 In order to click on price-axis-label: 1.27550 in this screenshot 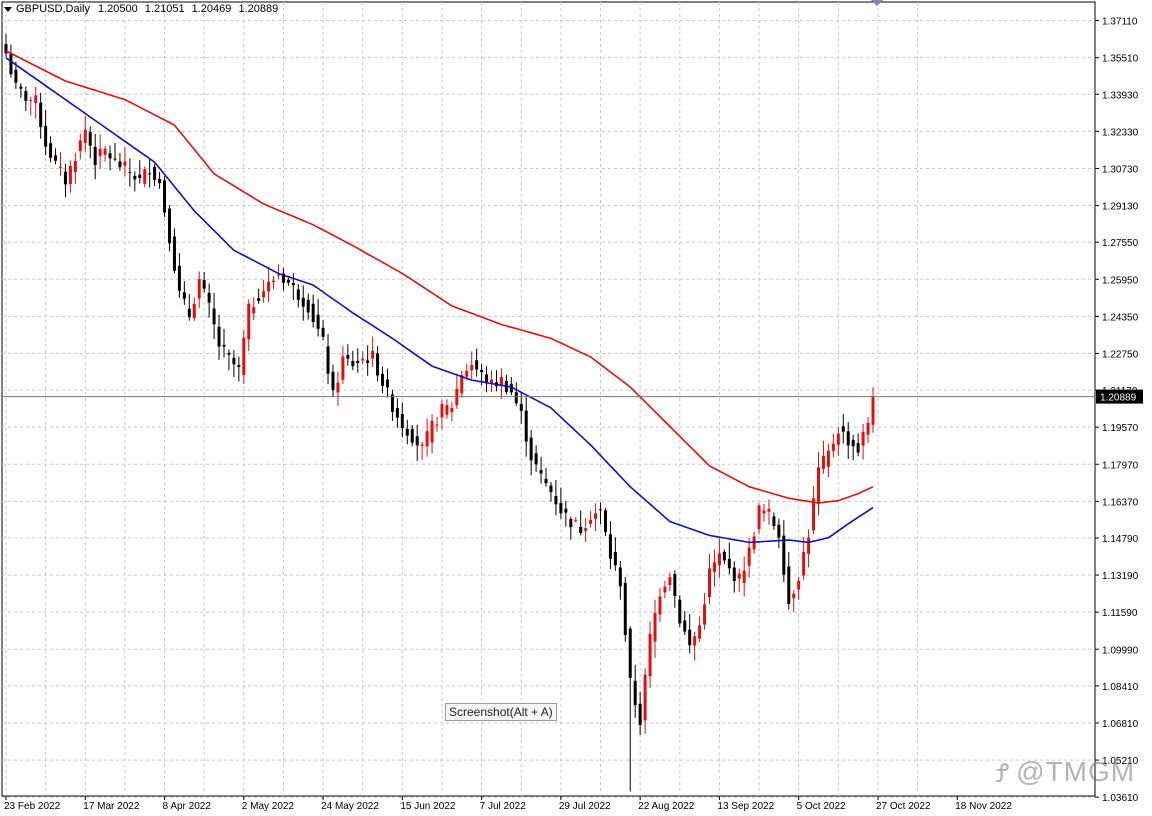, I will do `click(1120, 243)`.